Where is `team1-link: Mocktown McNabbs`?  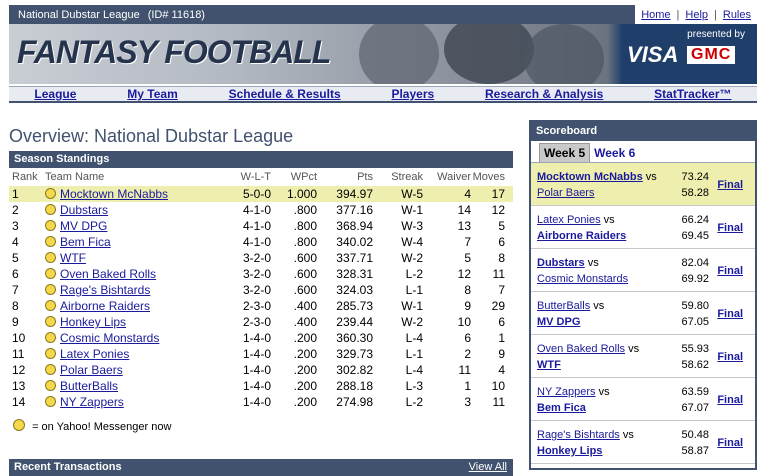 team1-link: Mocktown McNabbs is located at coordinates (590, 177).